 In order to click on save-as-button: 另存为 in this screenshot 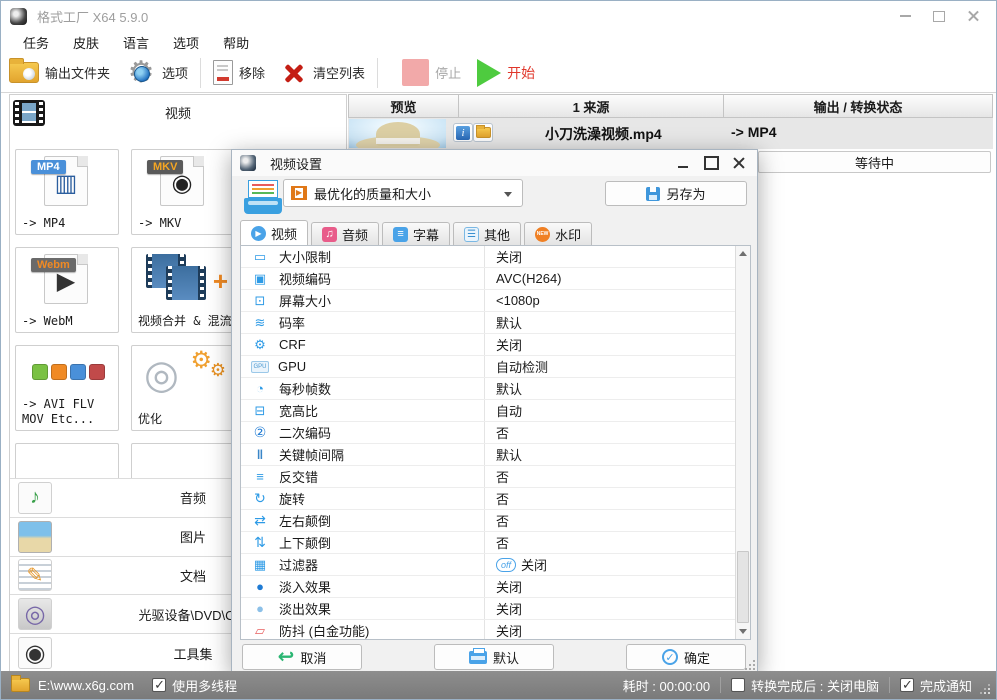, I will do `click(676, 193)`.